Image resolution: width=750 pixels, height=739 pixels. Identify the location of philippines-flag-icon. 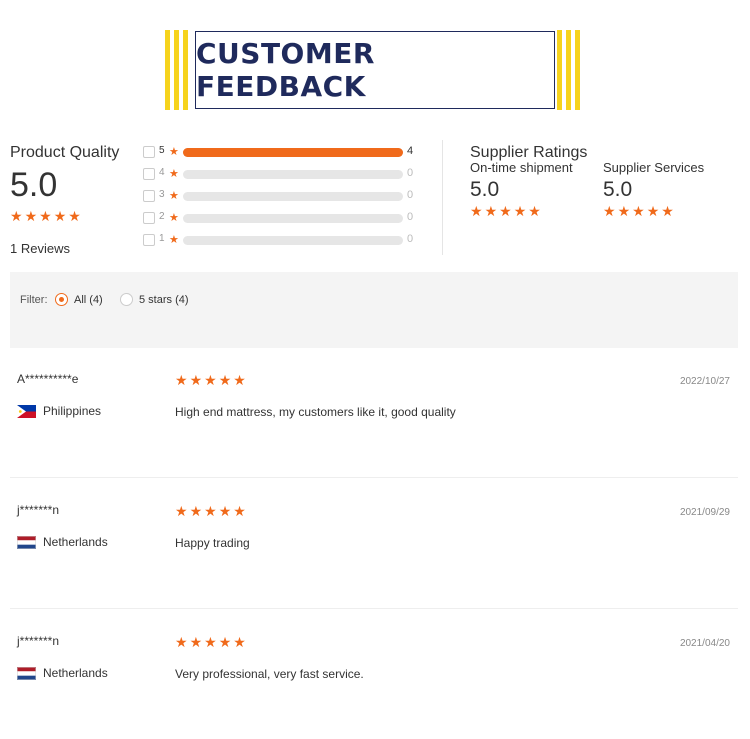
(26, 411).